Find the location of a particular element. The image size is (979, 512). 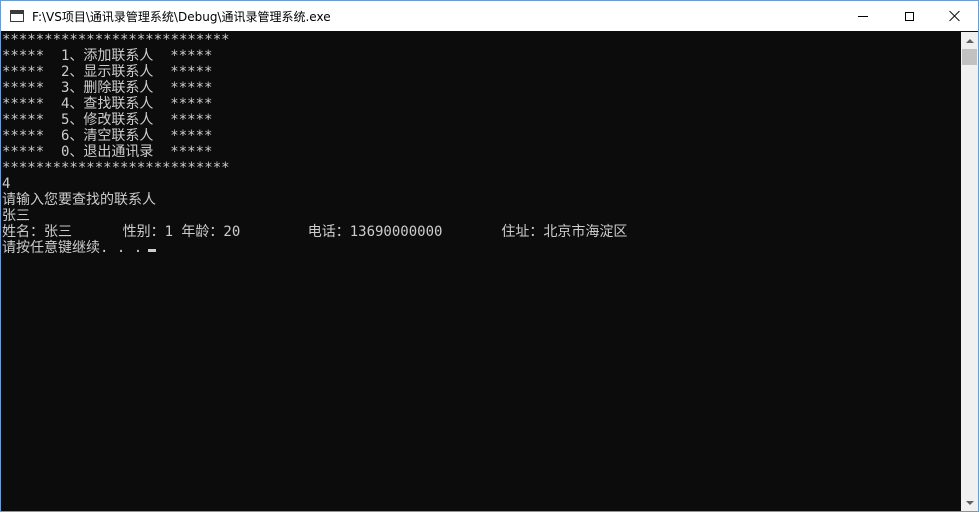

maximize-icon is located at coordinates (909, 16).